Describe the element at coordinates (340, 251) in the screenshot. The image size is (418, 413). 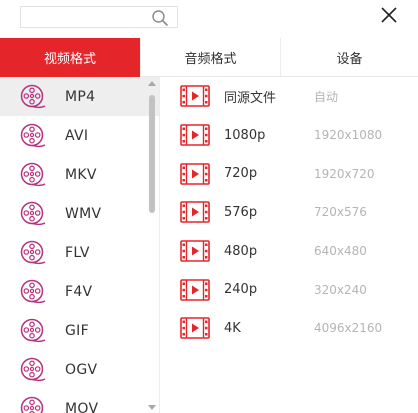
I see `resolution-value: 640x480` at that location.